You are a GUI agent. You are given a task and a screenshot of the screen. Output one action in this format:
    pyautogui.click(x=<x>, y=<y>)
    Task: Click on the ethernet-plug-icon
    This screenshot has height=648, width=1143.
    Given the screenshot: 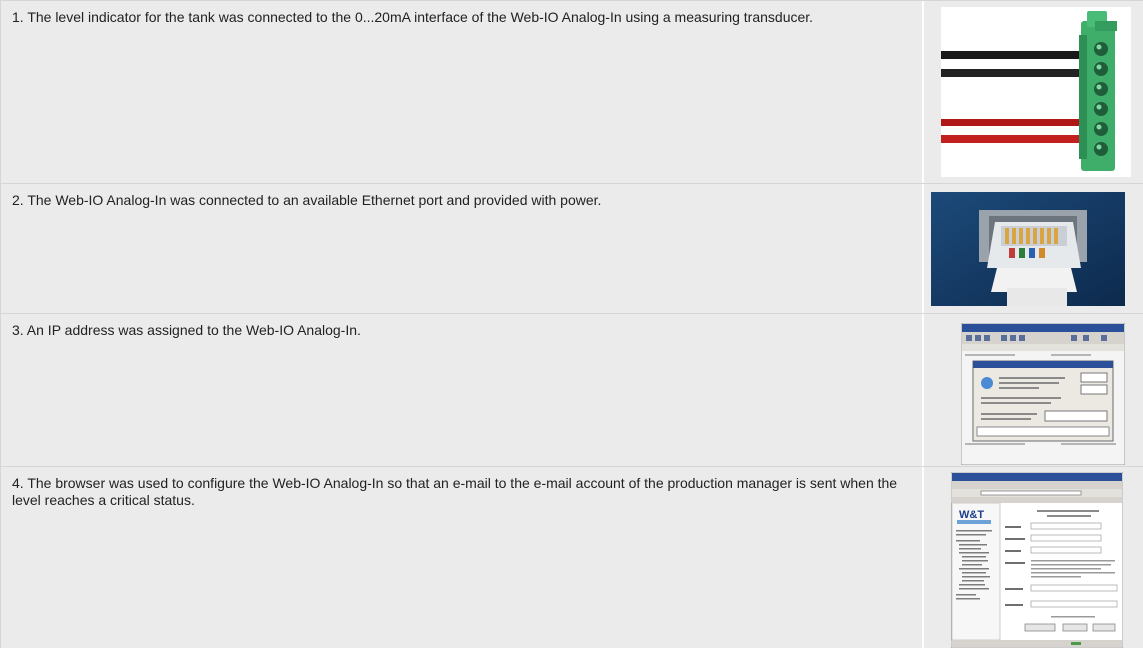 What is the action you would take?
    pyautogui.click(x=1028, y=249)
    